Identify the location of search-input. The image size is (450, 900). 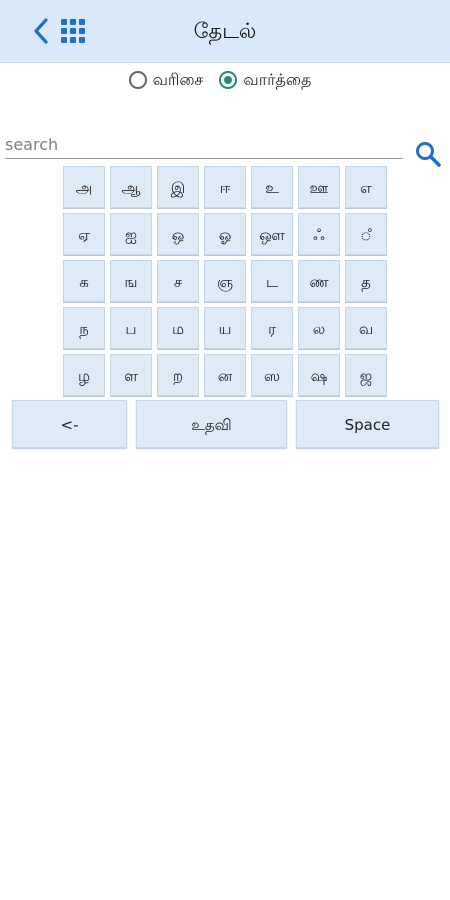
(204, 144).